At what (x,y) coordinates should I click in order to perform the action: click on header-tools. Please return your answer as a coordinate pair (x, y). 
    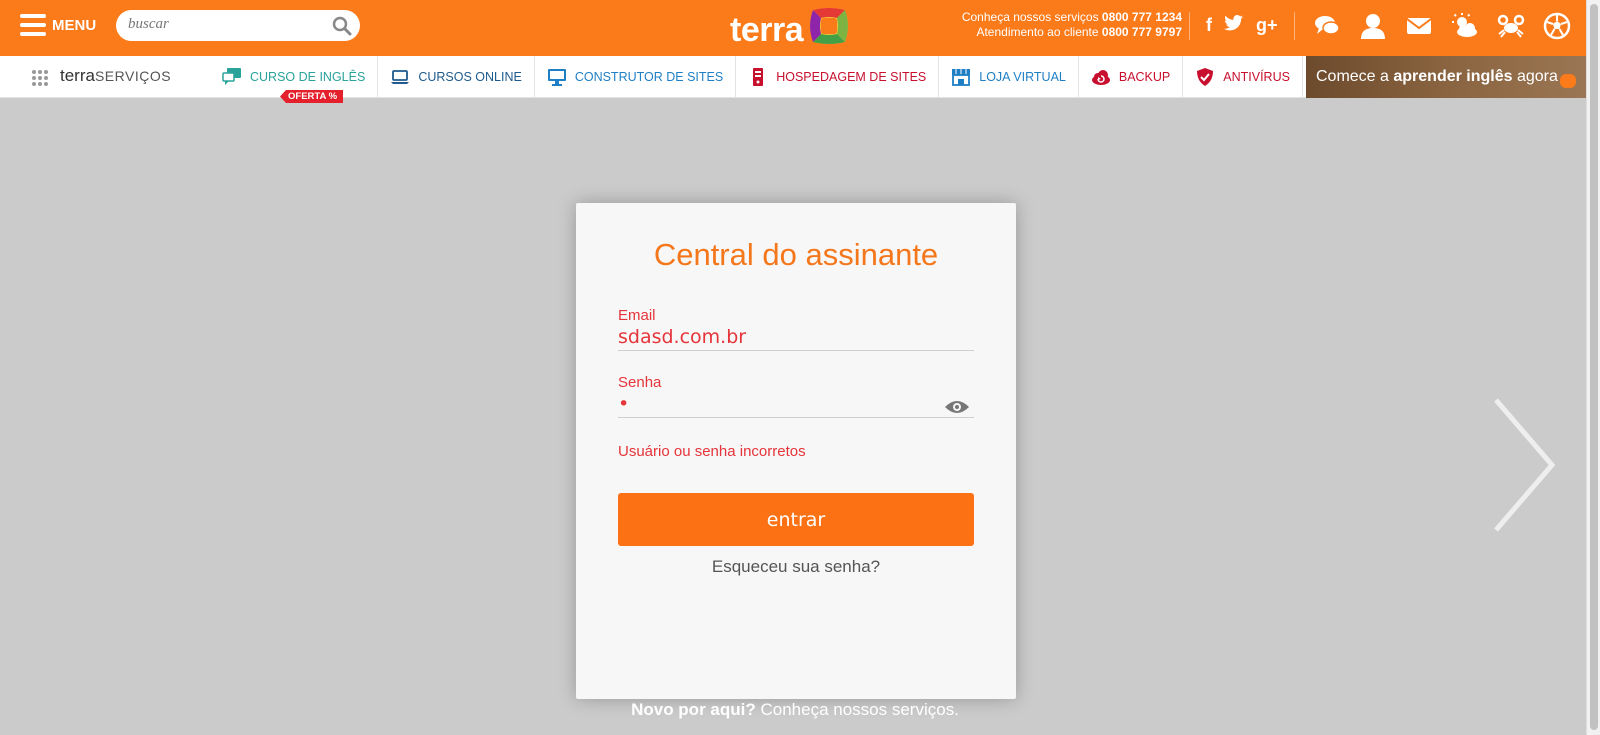
    Looking at the image, I should click on (1442, 26).